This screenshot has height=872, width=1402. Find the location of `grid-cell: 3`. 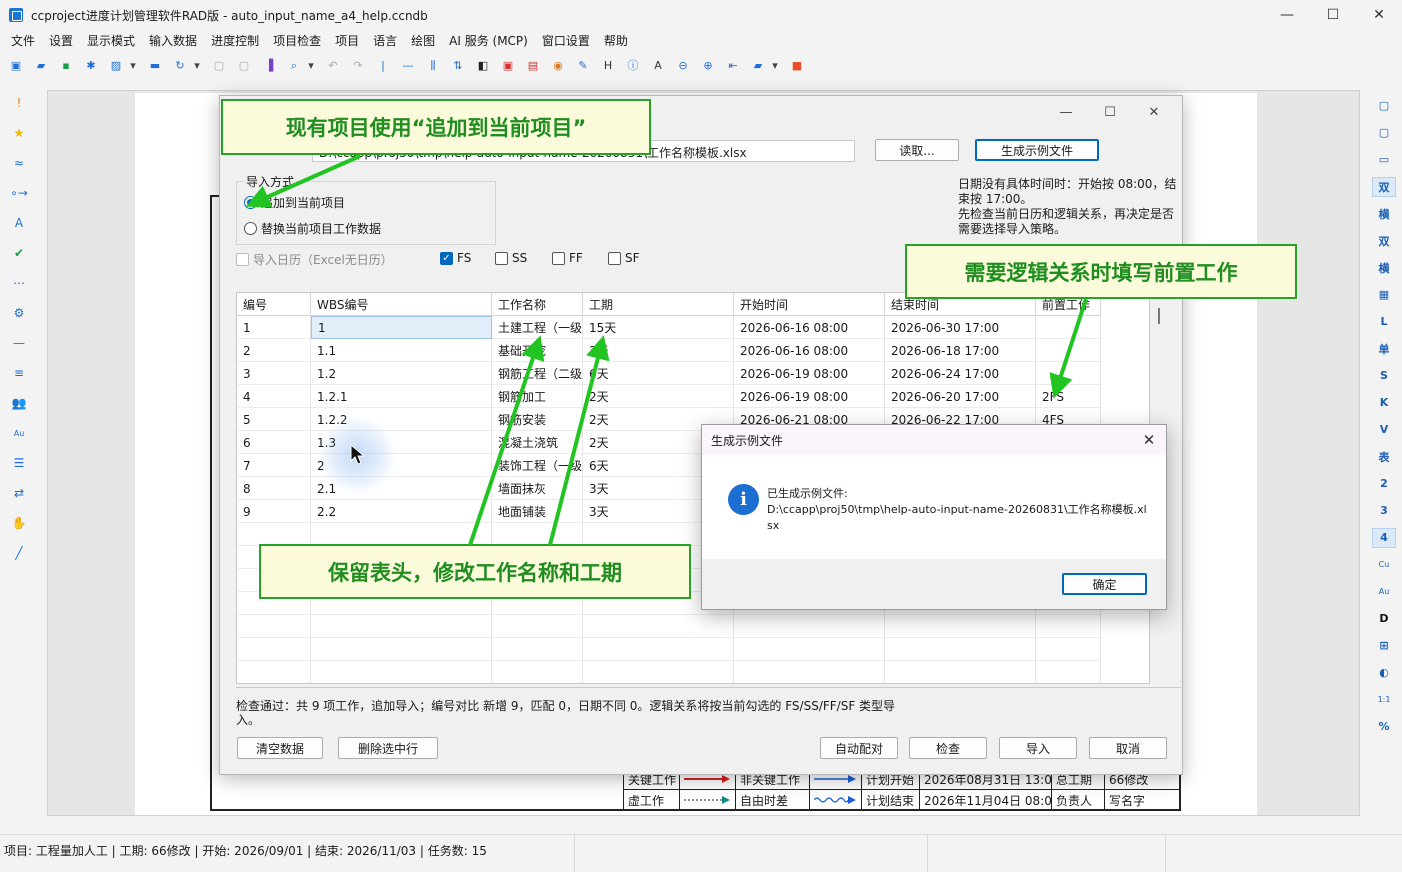

grid-cell: 3 is located at coordinates (274, 373).